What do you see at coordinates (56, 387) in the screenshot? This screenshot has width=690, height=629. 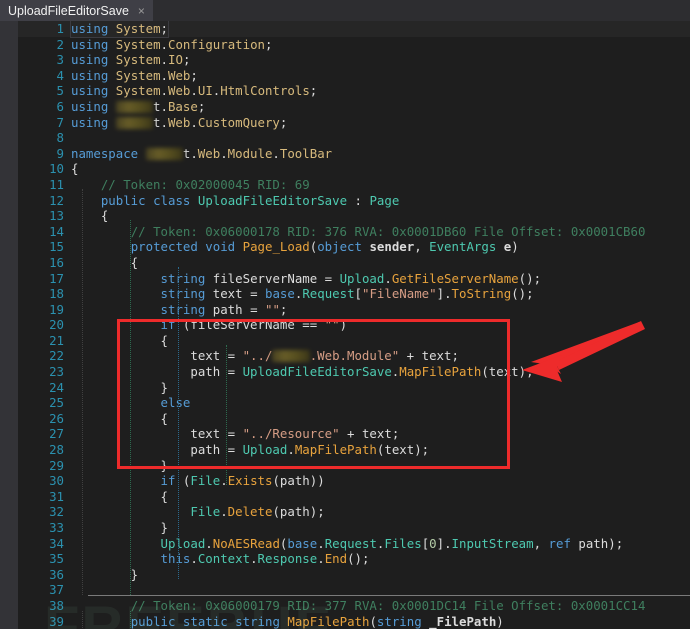 I see `line-number: 24` at bounding box center [56, 387].